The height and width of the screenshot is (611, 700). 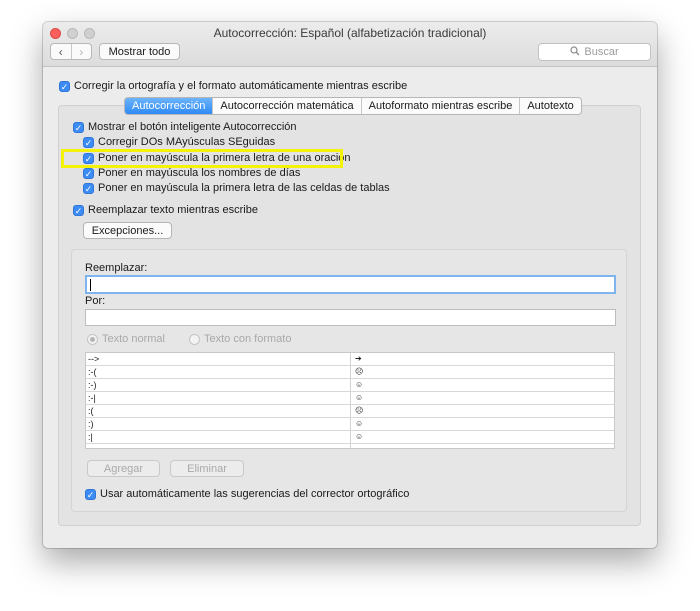 What do you see at coordinates (482, 446) in the screenshot?
I see `table-cell-with` at bounding box center [482, 446].